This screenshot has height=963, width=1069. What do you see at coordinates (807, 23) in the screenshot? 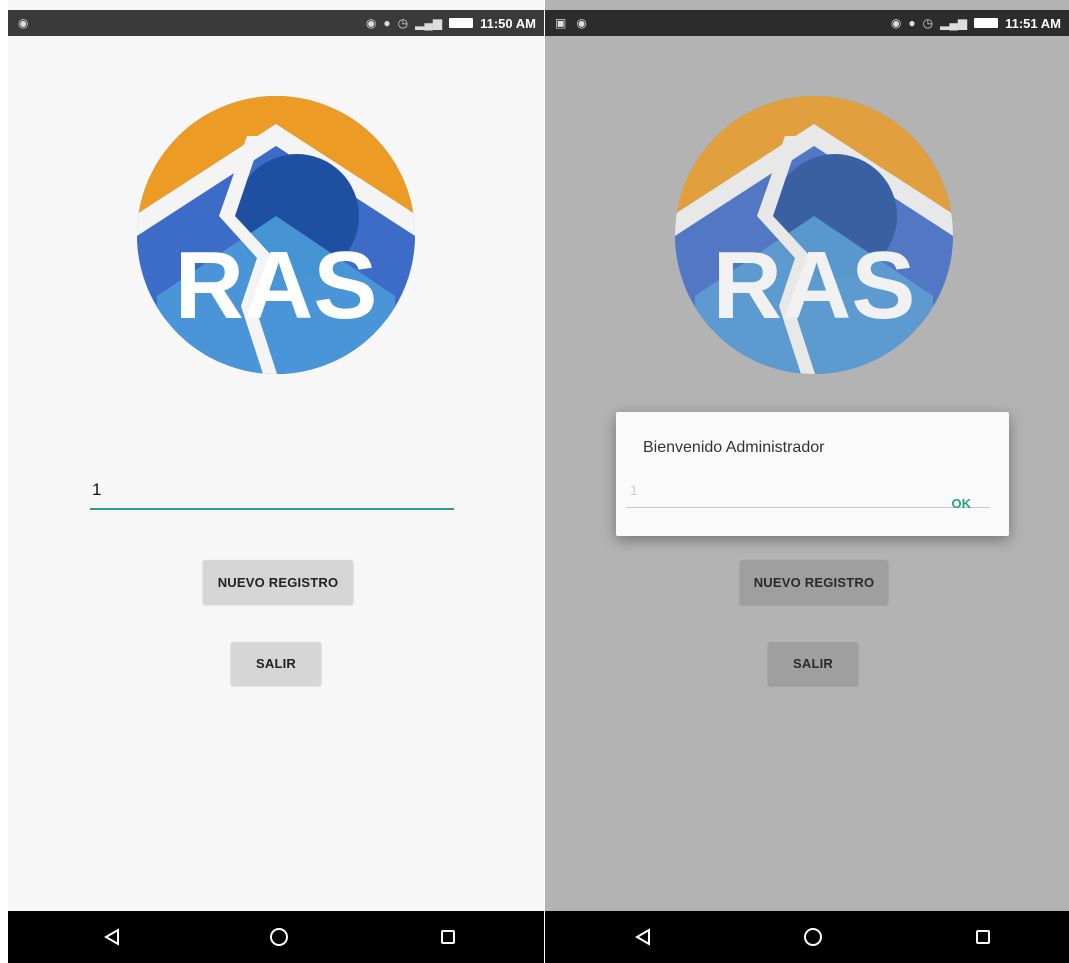
I see `status-bar: ▣ ◉ ◉ ● ◷ ▂▄▆ 11:51 AM` at bounding box center [807, 23].